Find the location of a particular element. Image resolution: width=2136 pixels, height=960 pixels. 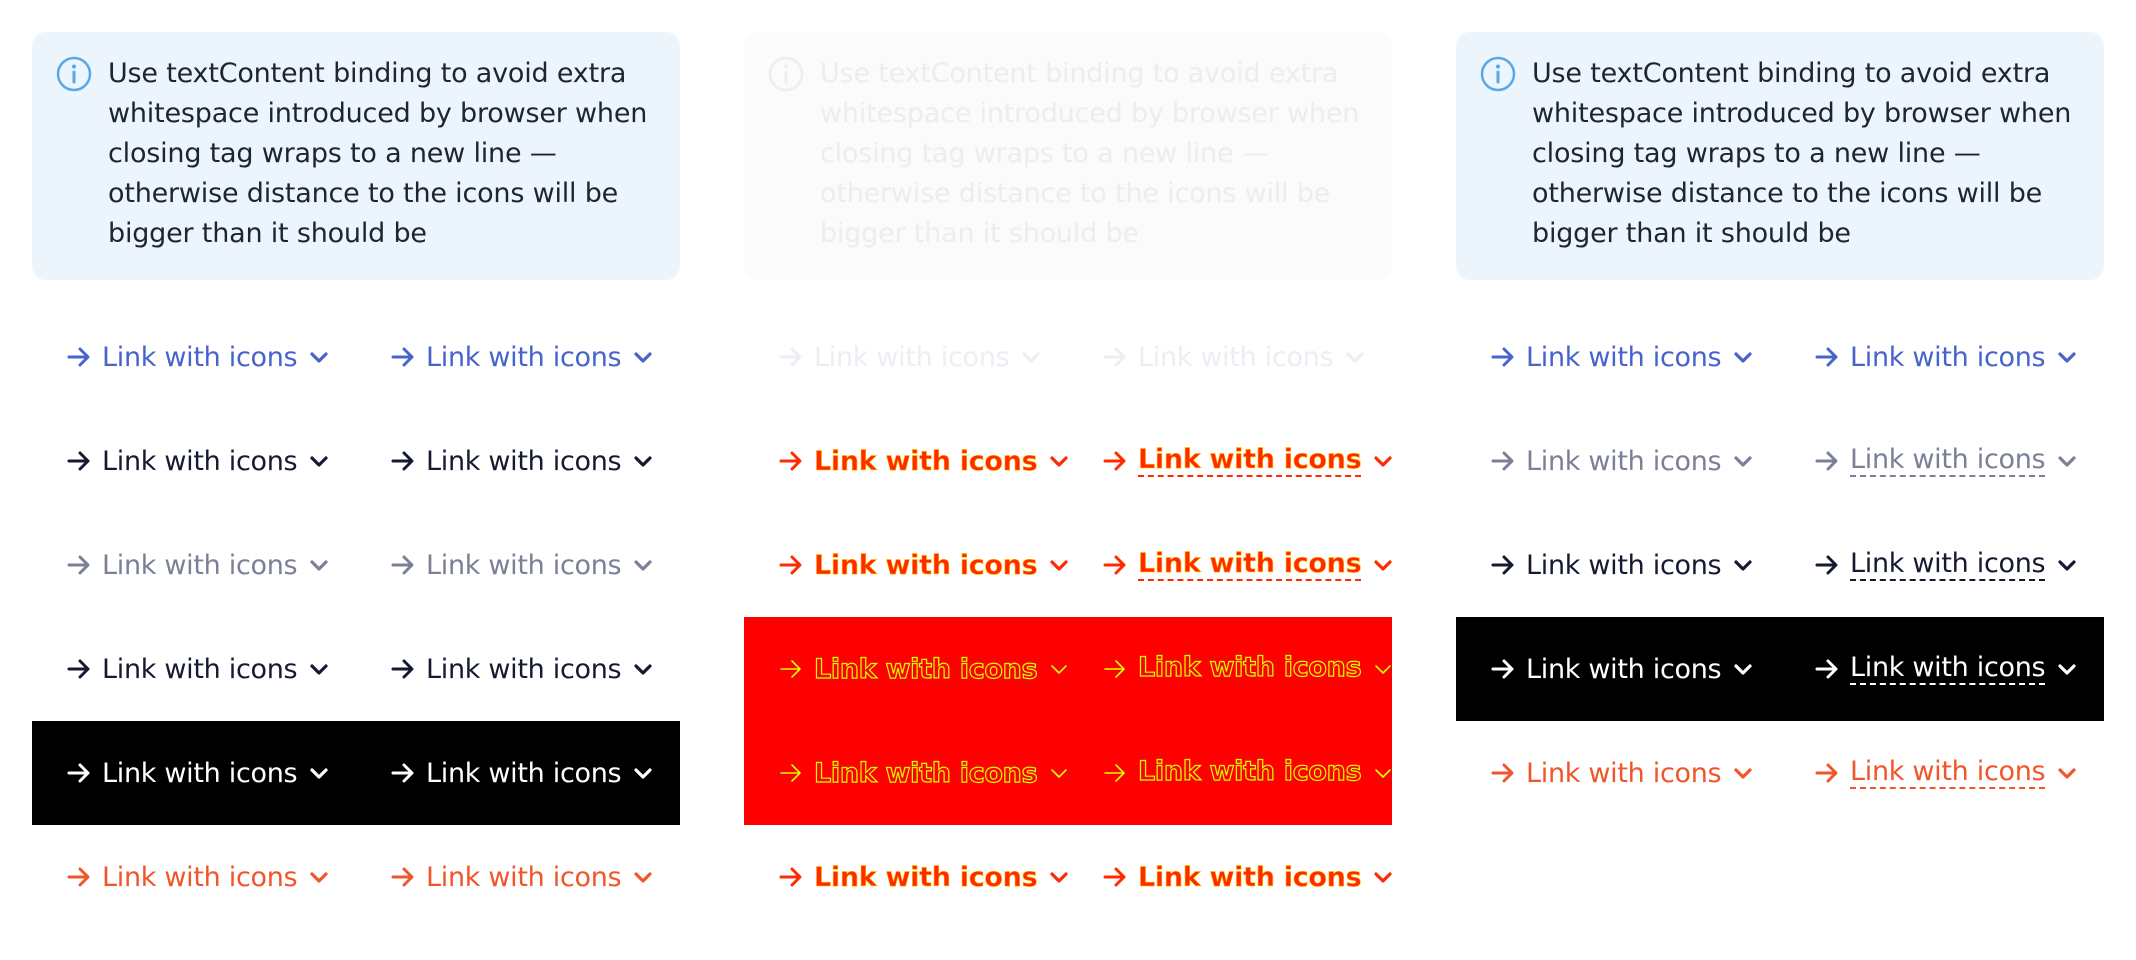

link-row-secondary: Link with icons Link with icons is located at coordinates (1068, 565).